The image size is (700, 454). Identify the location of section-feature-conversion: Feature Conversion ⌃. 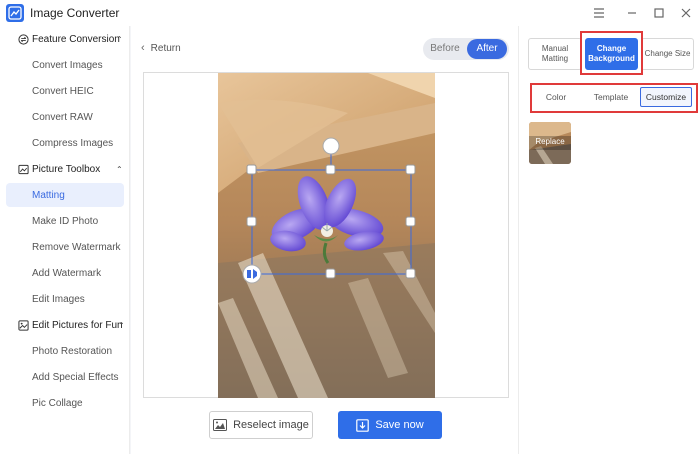
(65, 39).